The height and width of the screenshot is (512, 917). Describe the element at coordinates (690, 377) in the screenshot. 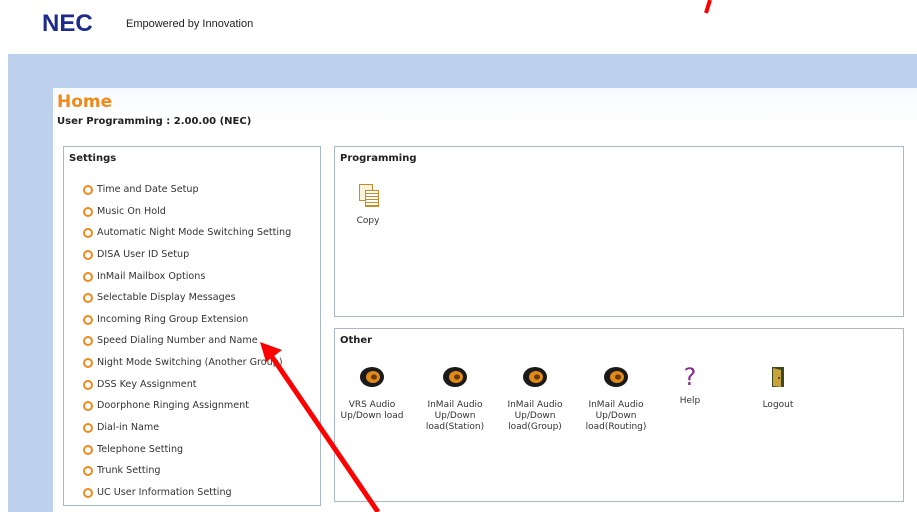

I see `question-icon: ?` at that location.